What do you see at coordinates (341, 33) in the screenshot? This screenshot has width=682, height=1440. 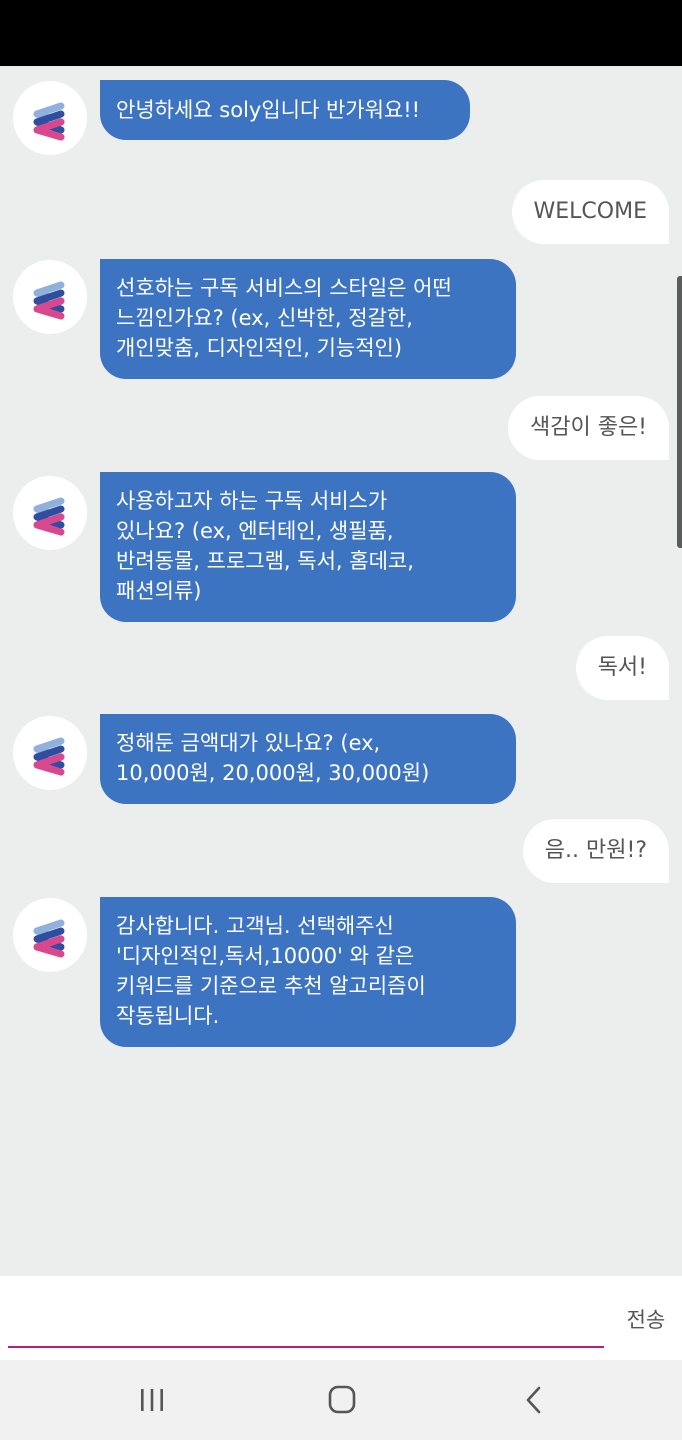 I see `status-bar` at bounding box center [341, 33].